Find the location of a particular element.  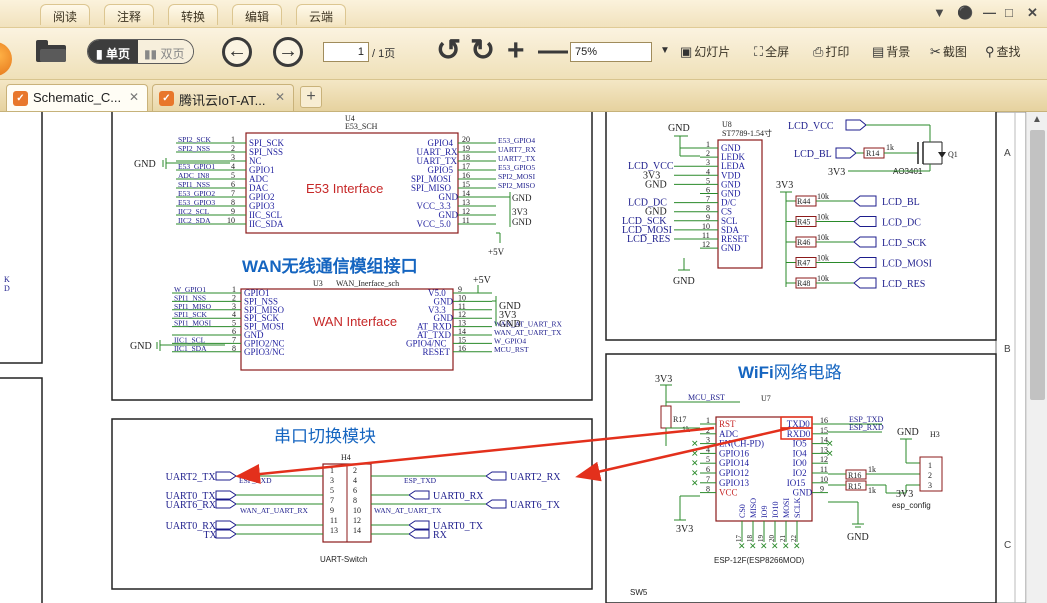

port-label: LCD_SCK is located at coordinates (904, 243).